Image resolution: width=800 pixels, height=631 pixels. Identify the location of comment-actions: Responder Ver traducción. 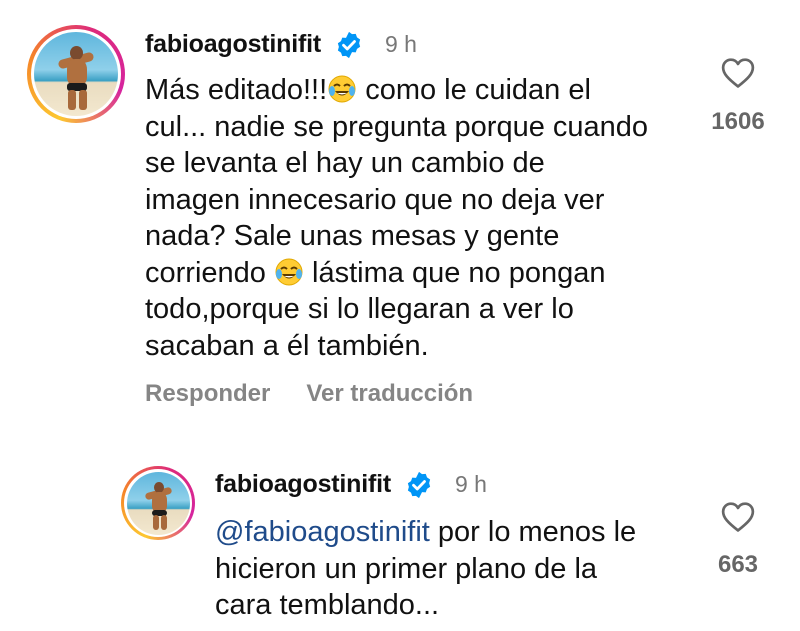
(327, 394).